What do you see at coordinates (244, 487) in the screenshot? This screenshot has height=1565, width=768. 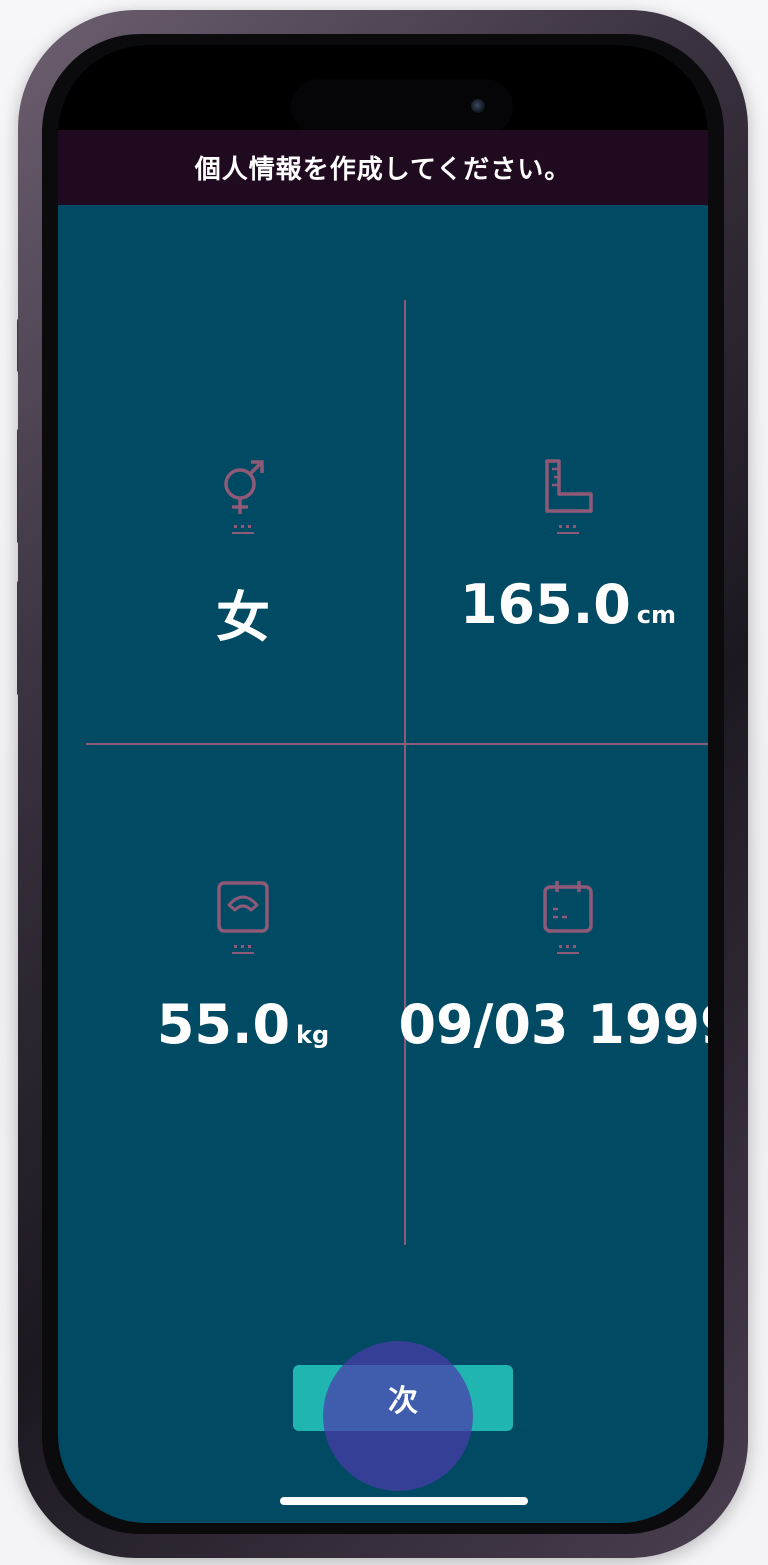 I see `gender-icon` at bounding box center [244, 487].